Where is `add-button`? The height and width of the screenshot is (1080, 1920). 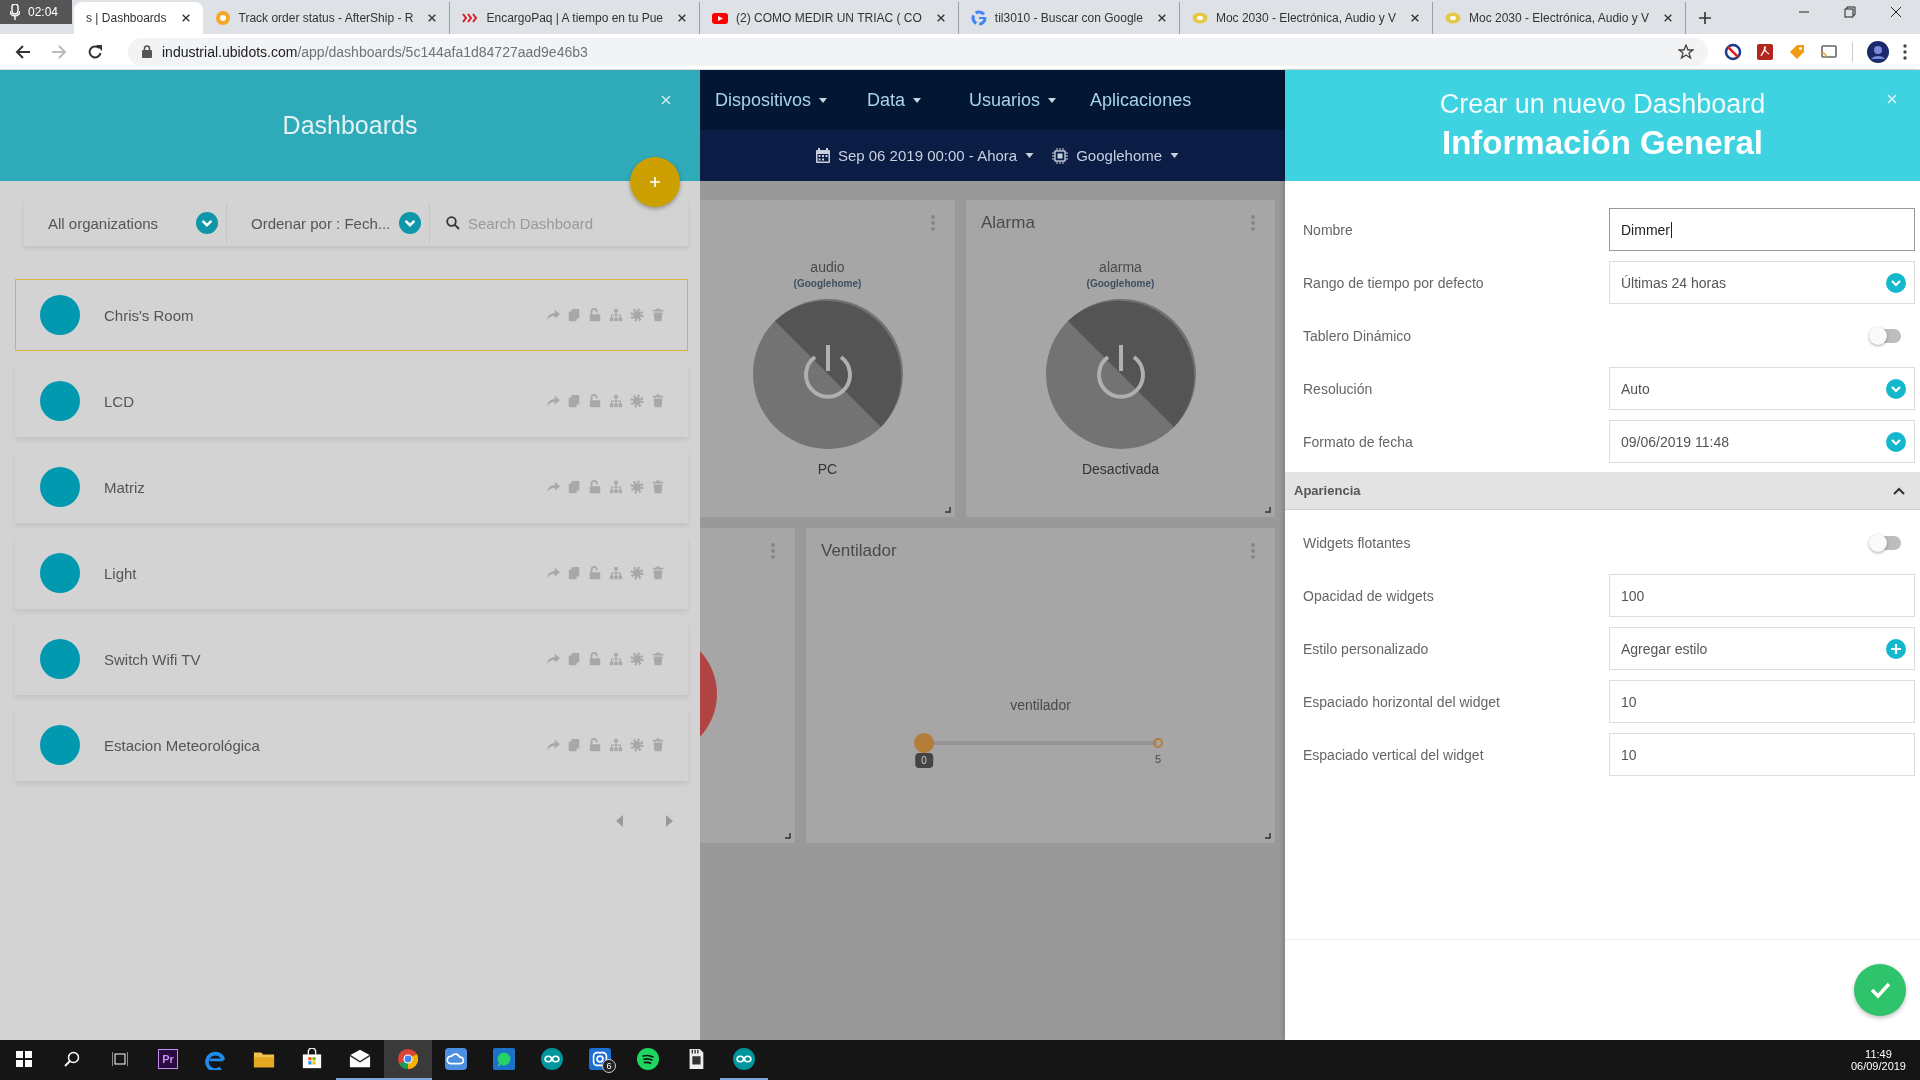
add-button is located at coordinates (655, 182).